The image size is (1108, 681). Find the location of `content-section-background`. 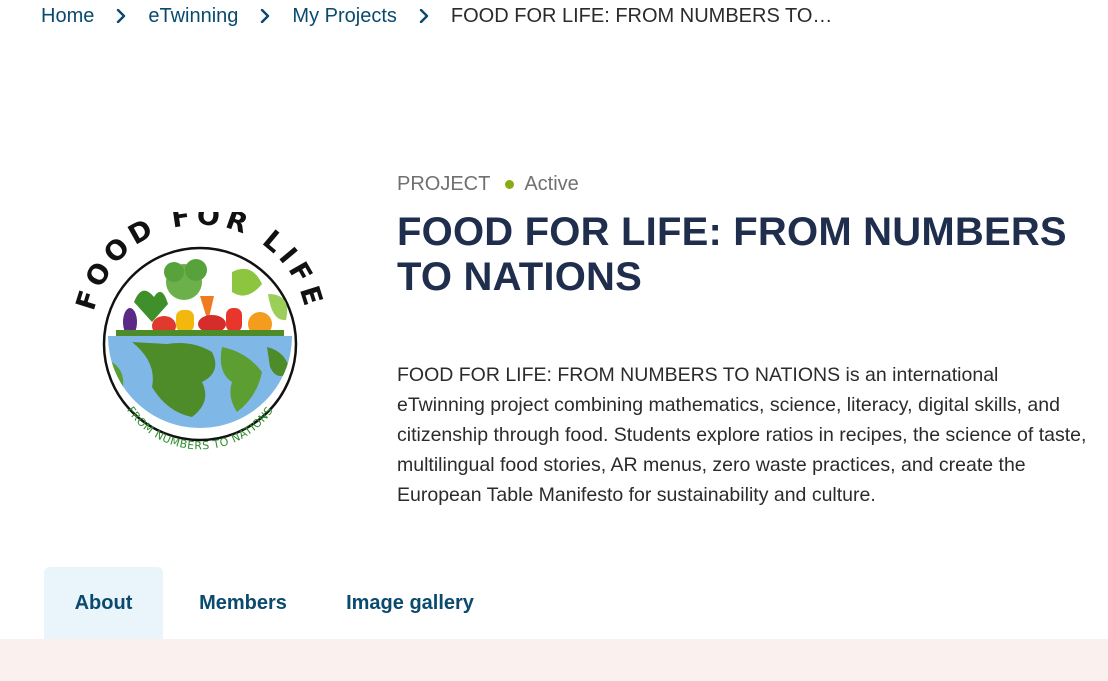

content-section-background is located at coordinates (554, 660).